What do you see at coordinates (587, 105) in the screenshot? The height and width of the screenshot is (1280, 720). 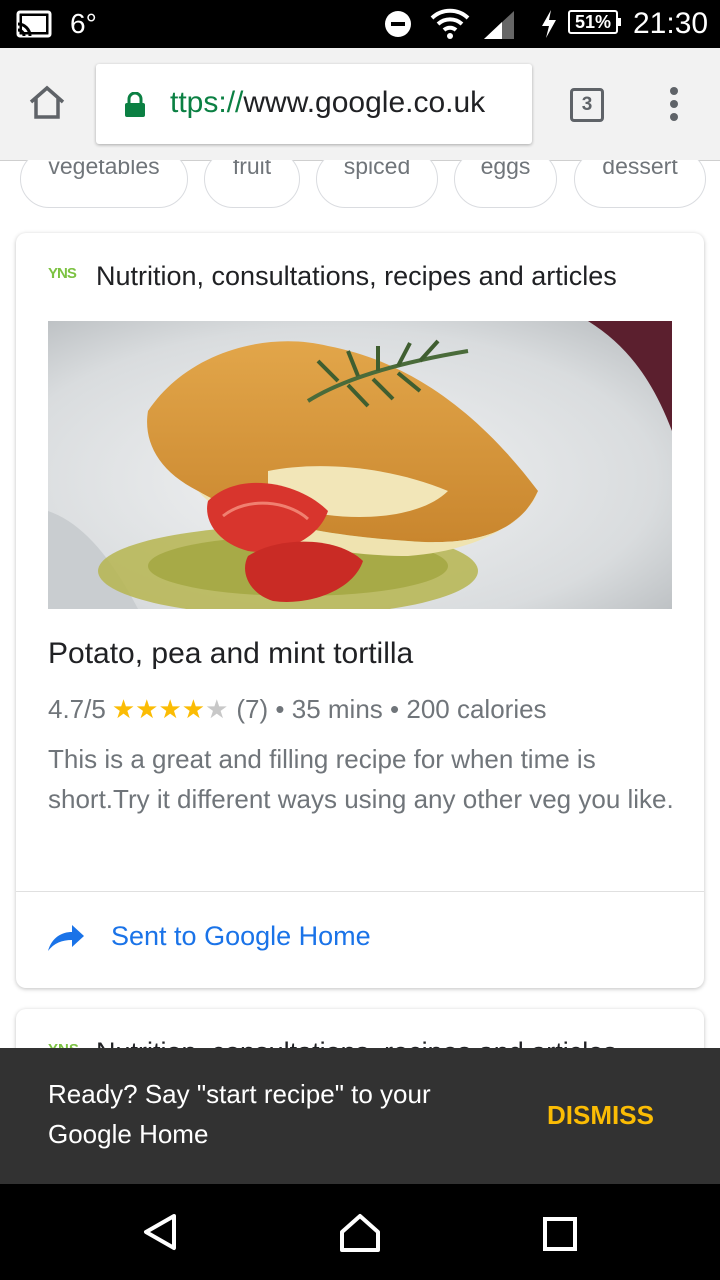 I see `tab-switcher-icon: 3` at bounding box center [587, 105].